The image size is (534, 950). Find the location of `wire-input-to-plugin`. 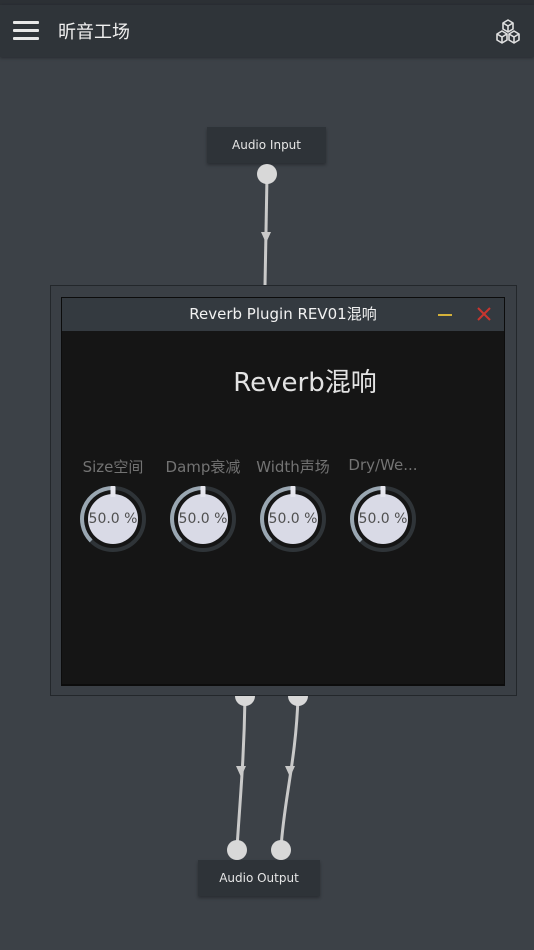

wire-input-to-plugin is located at coordinates (266, 231).